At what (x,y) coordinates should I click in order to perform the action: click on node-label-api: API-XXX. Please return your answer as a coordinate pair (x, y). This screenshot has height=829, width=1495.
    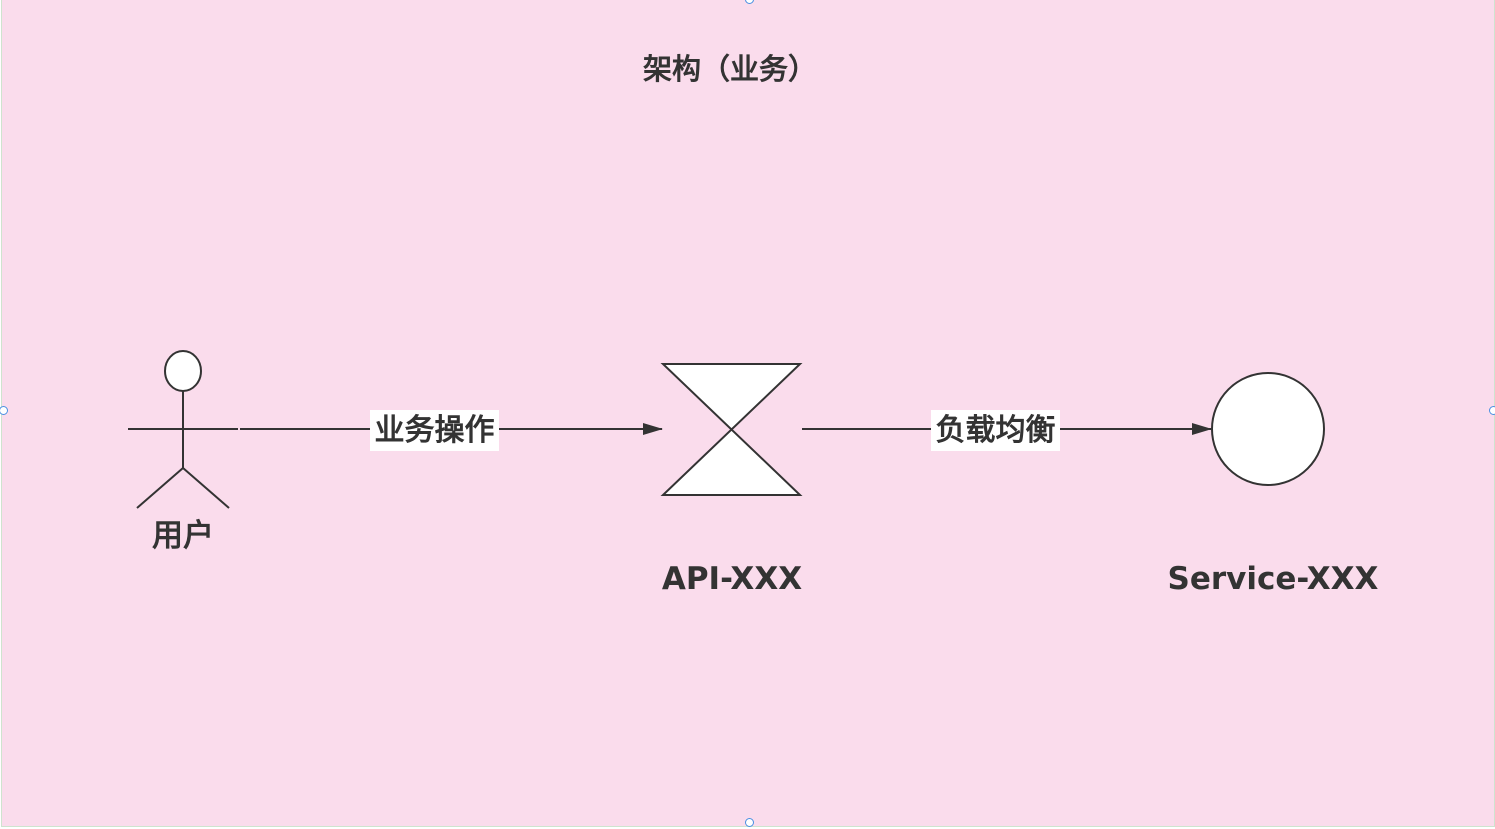
    Looking at the image, I should click on (732, 579).